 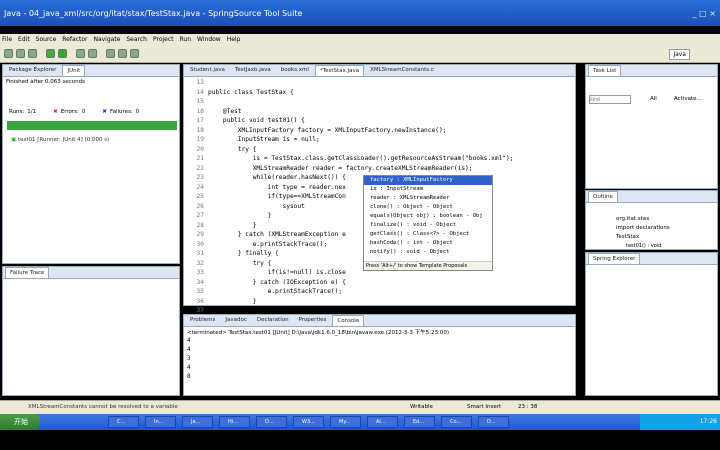 What do you see at coordinates (627, 237) in the screenshot?
I see `outline-class: TestStax` at bounding box center [627, 237].